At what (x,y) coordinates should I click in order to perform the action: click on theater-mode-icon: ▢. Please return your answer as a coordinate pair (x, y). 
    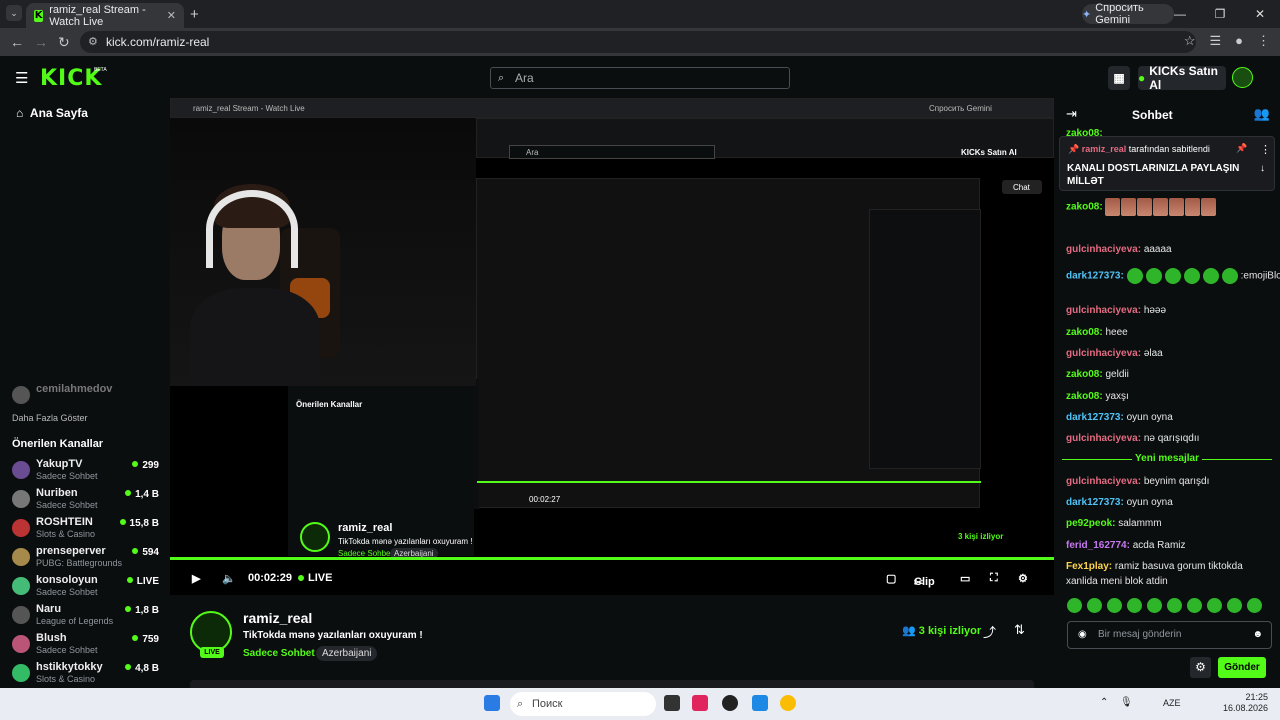
    Looking at the image, I should click on (891, 578).